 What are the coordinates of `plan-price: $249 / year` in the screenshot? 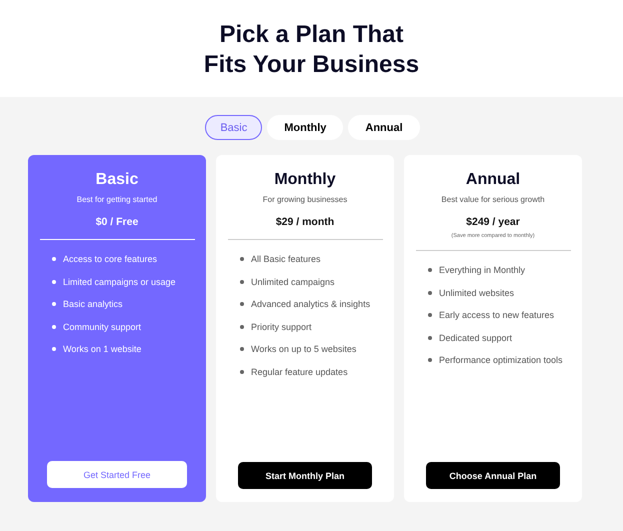 It's located at (493, 222).